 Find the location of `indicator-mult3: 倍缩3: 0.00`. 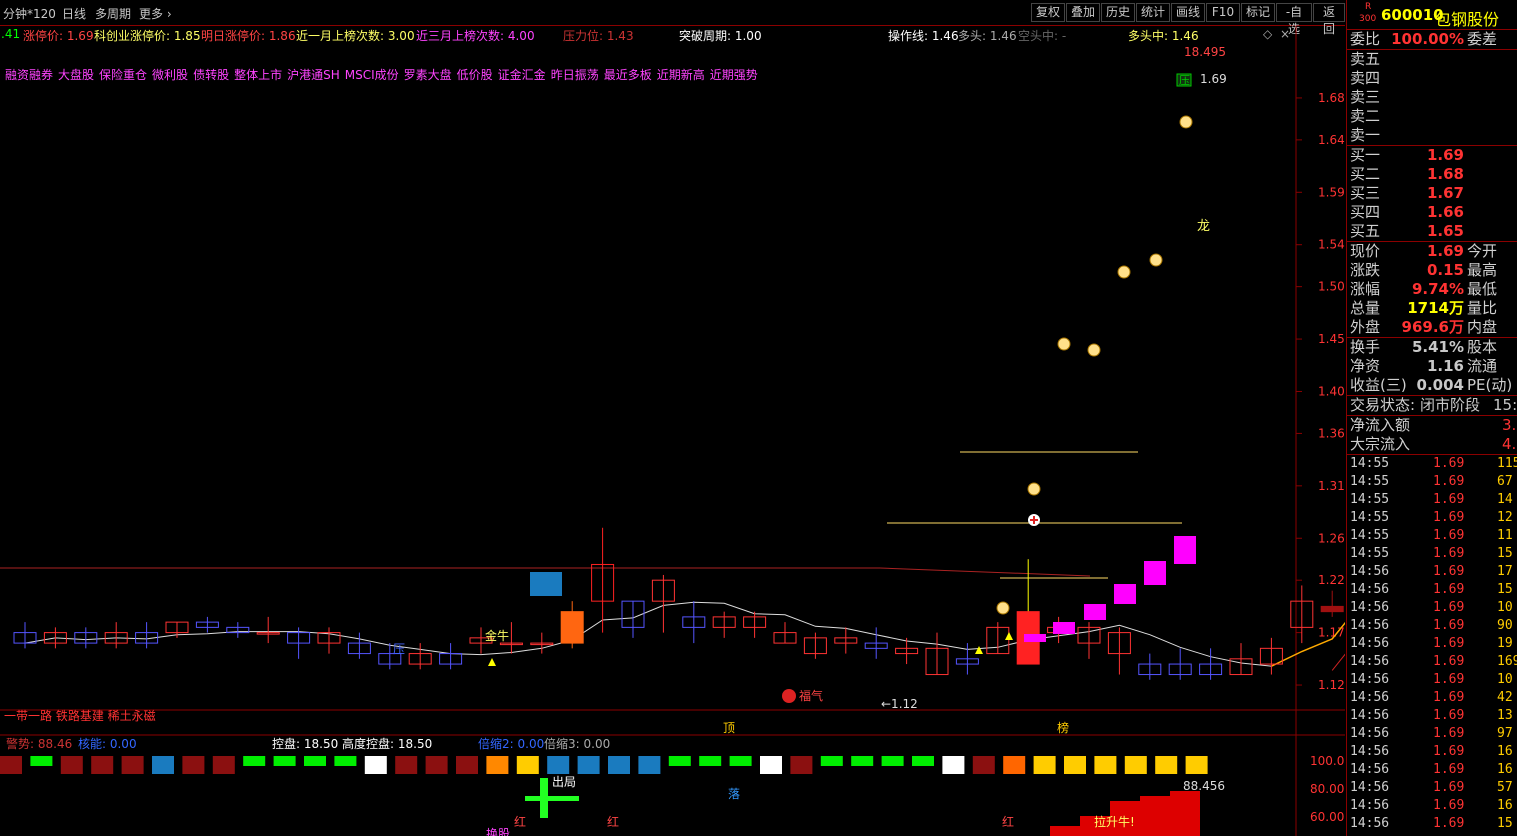

indicator-mult3: 倍缩3: 0.00 is located at coordinates (577, 743).